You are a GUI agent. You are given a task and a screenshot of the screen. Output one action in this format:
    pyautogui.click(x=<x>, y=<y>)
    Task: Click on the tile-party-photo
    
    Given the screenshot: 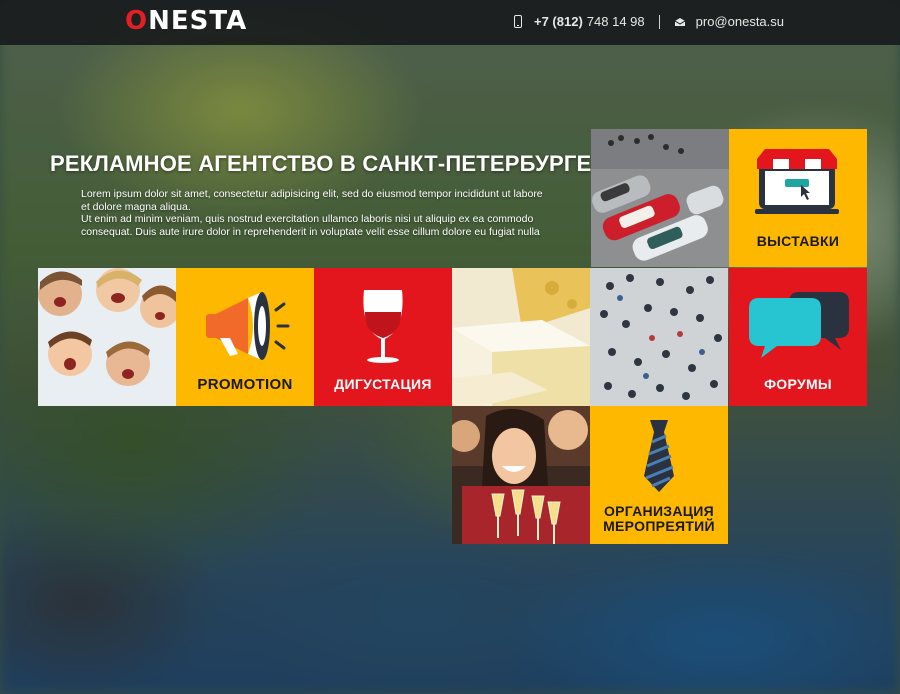 What is the action you would take?
    pyautogui.click(x=521, y=475)
    